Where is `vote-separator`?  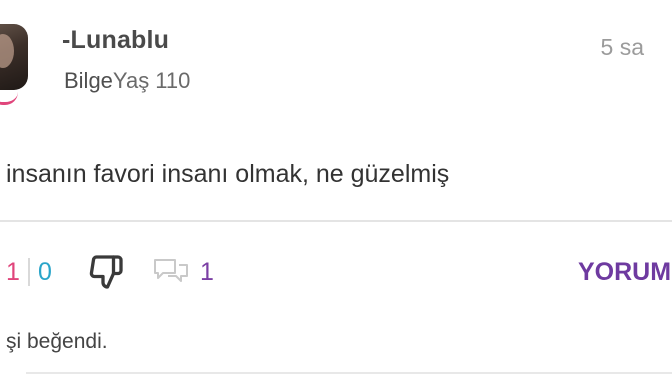
vote-separator is located at coordinates (29, 272).